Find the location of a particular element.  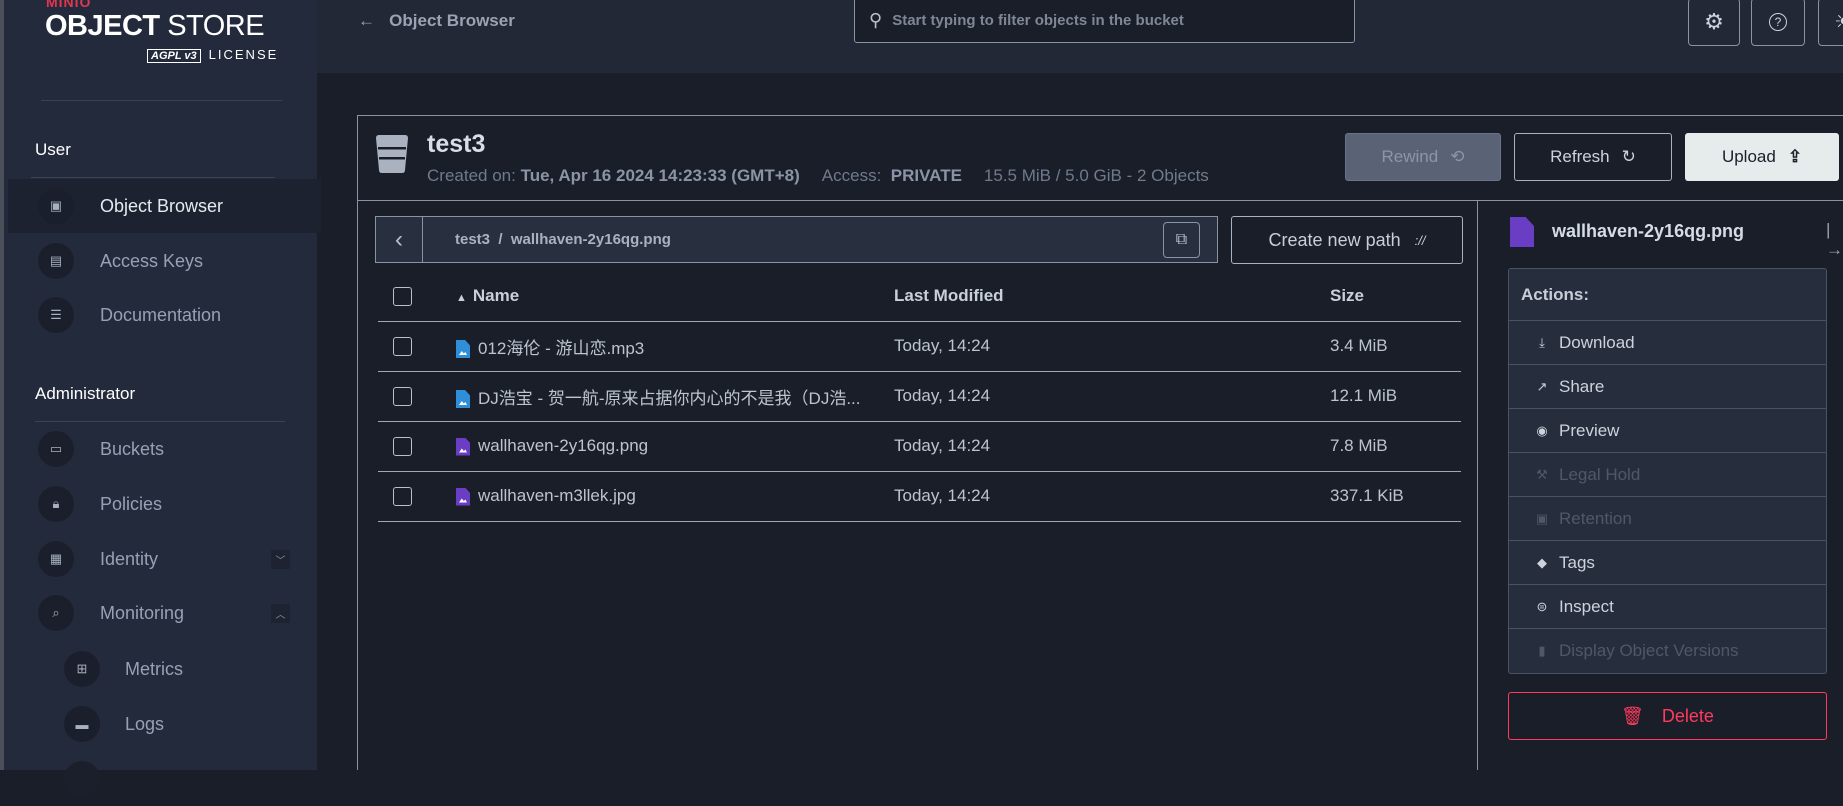

rewind-button: Rewind ⟲ is located at coordinates (1423, 157).